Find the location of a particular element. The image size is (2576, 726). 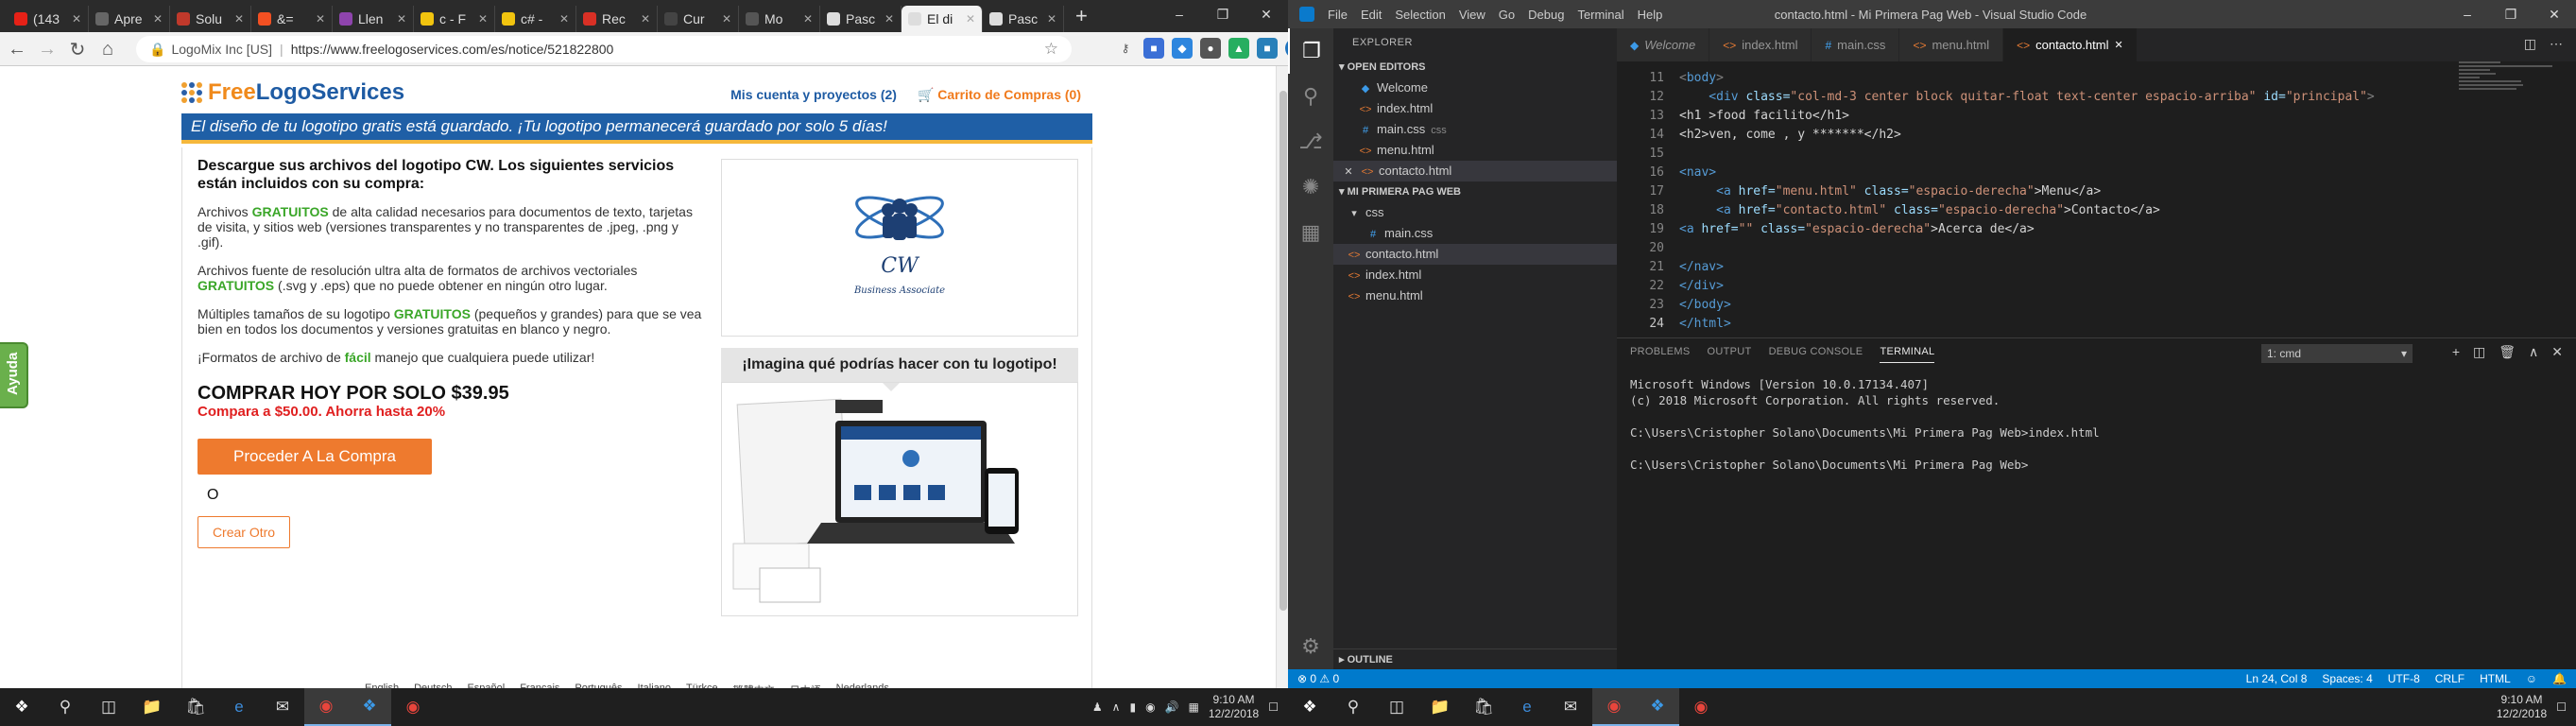

problems-status: ⊗ 0 ⚠ 0 is located at coordinates (1318, 678).